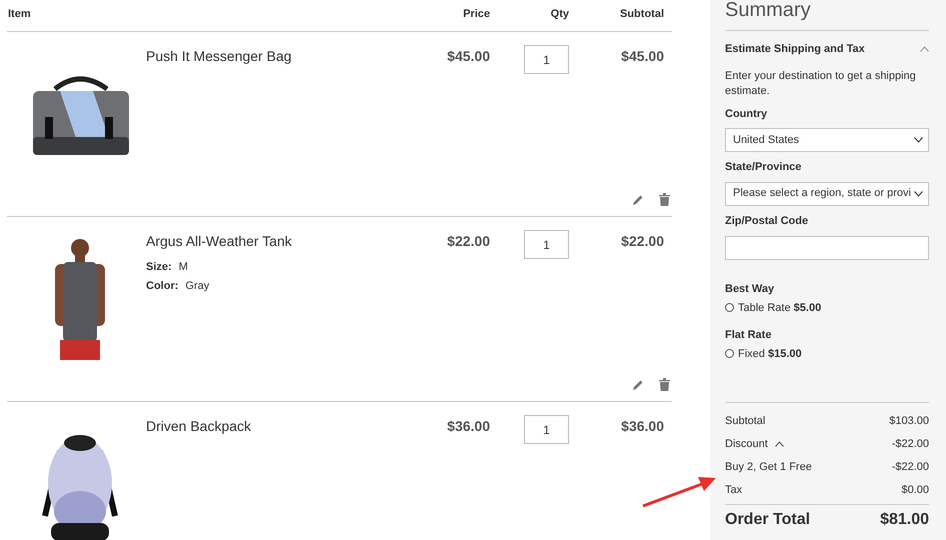 The image size is (946, 540). I want to click on product-name: Argus All-Weather Tank, so click(268, 241).